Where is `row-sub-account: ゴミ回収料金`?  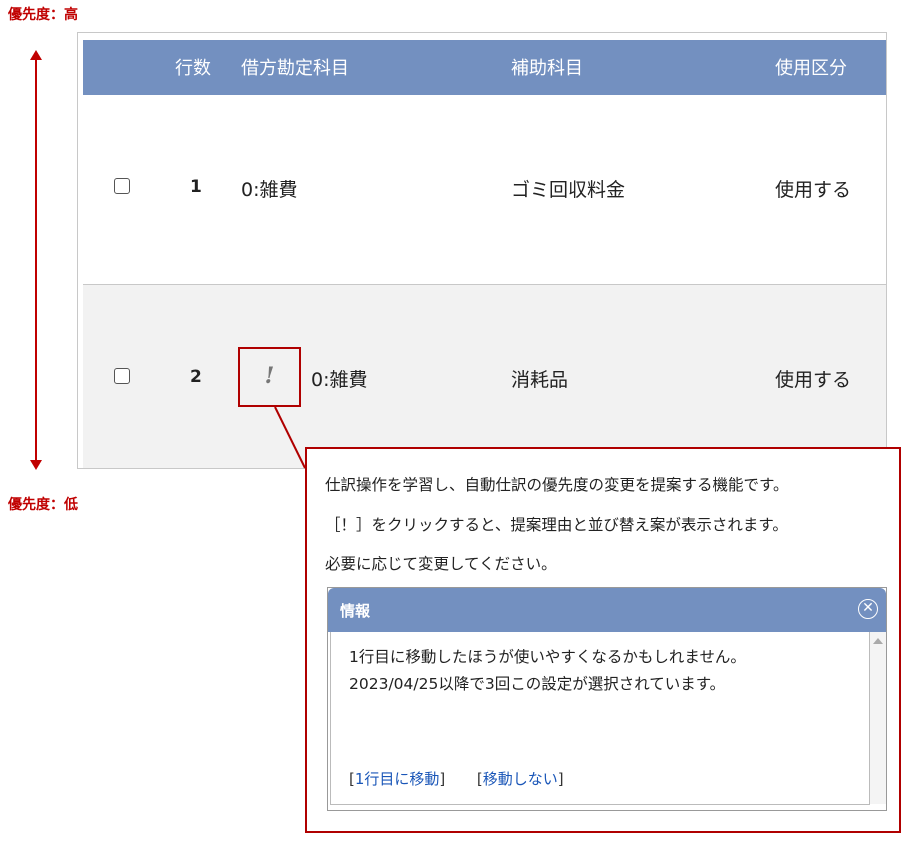 row-sub-account: ゴミ回収料金 is located at coordinates (568, 190).